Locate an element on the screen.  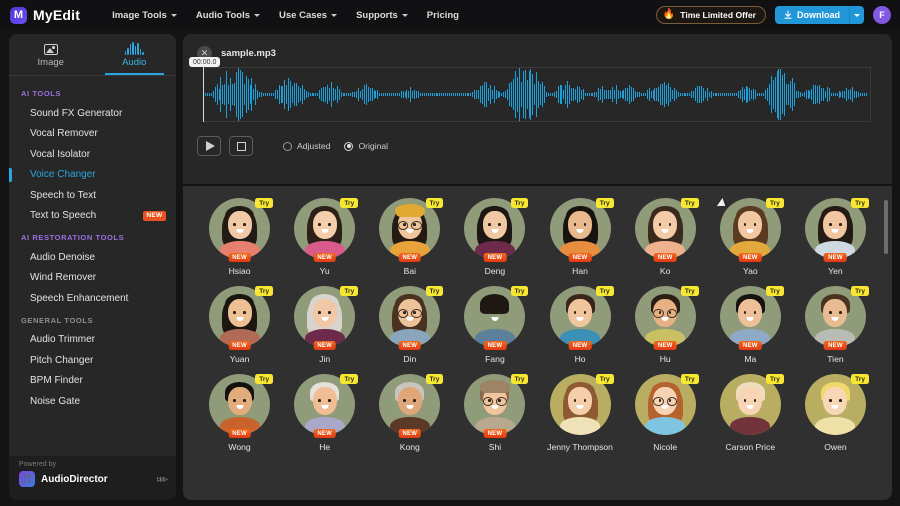
sidebar-item-pitch-changer: Pitch Changer is located at coordinates (92, 360).